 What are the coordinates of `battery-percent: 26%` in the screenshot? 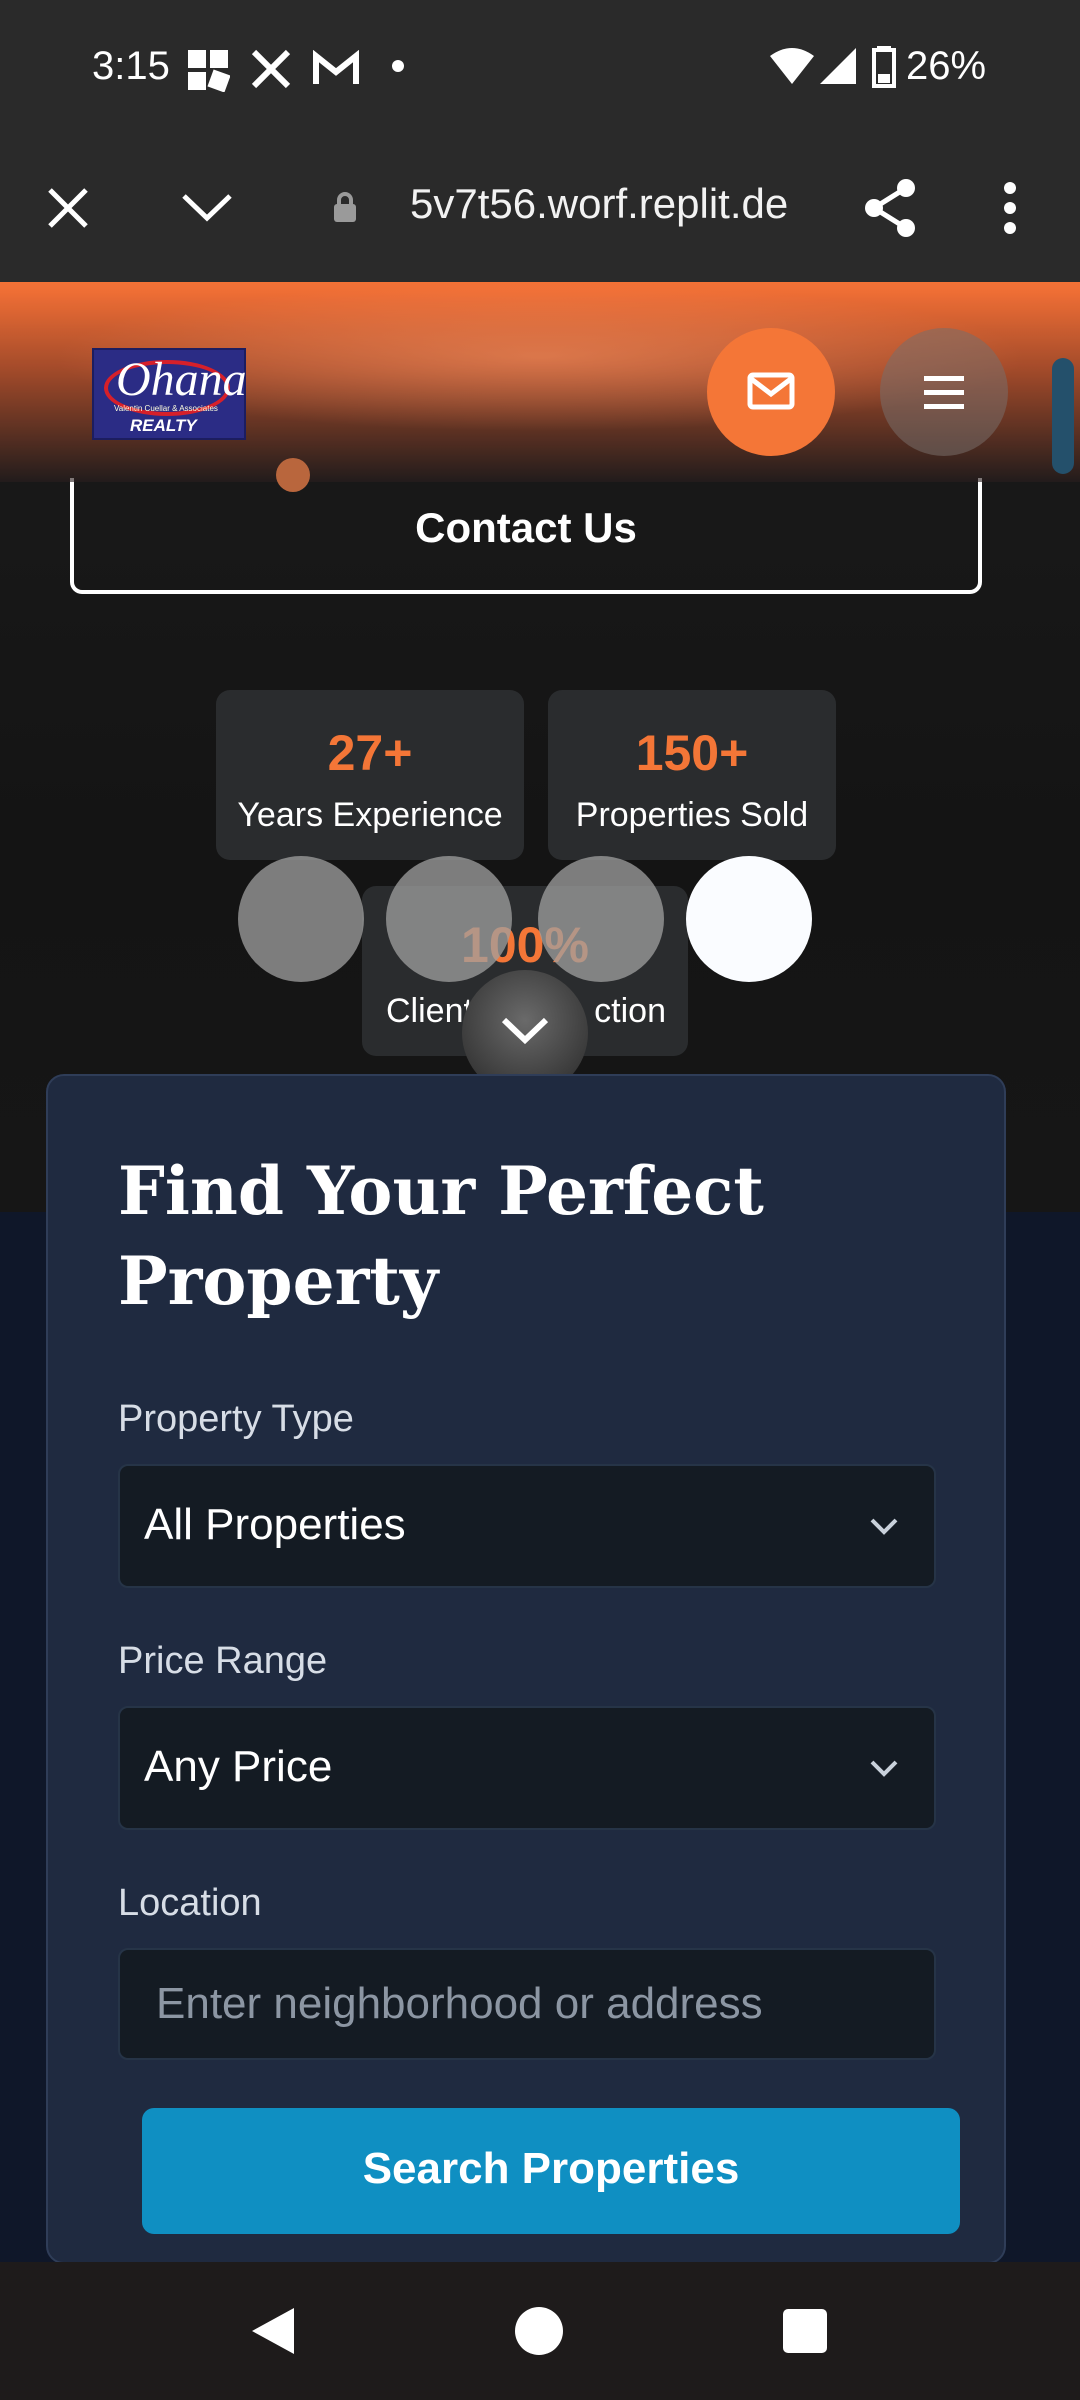 It's located at (946, 66).